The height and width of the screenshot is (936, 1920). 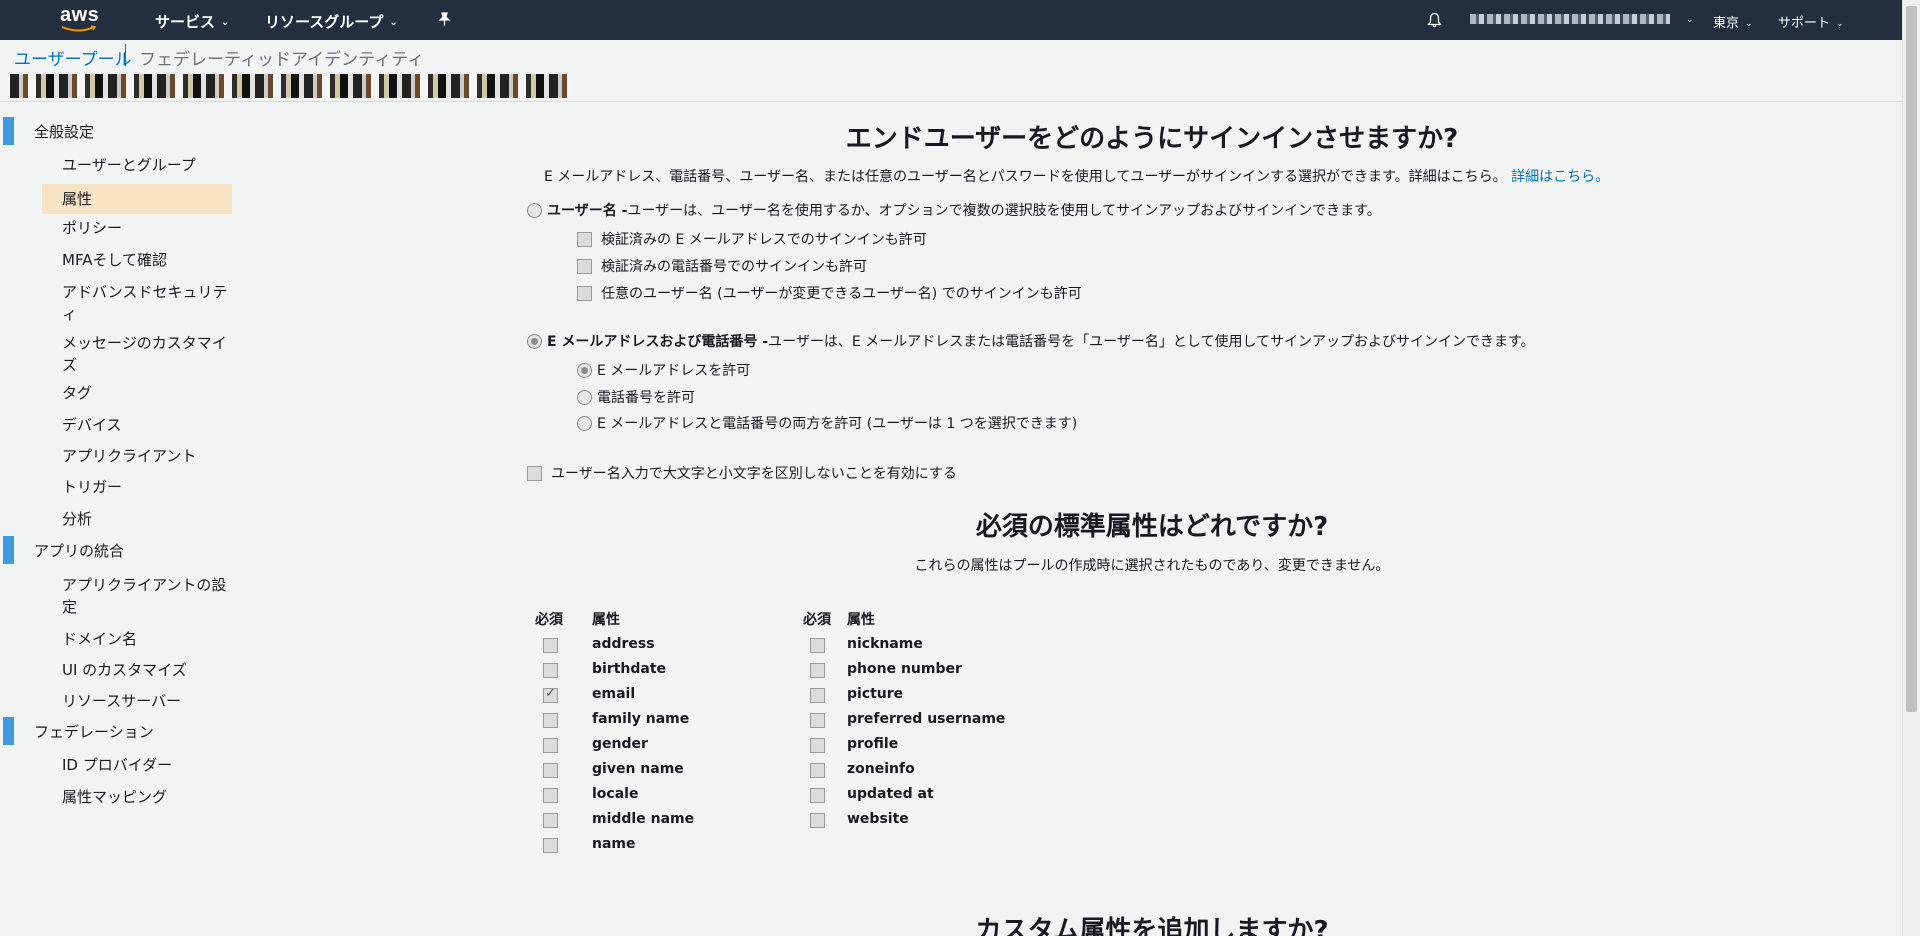 I want to click on attribute-name: family name, so click(x=641, y=719).